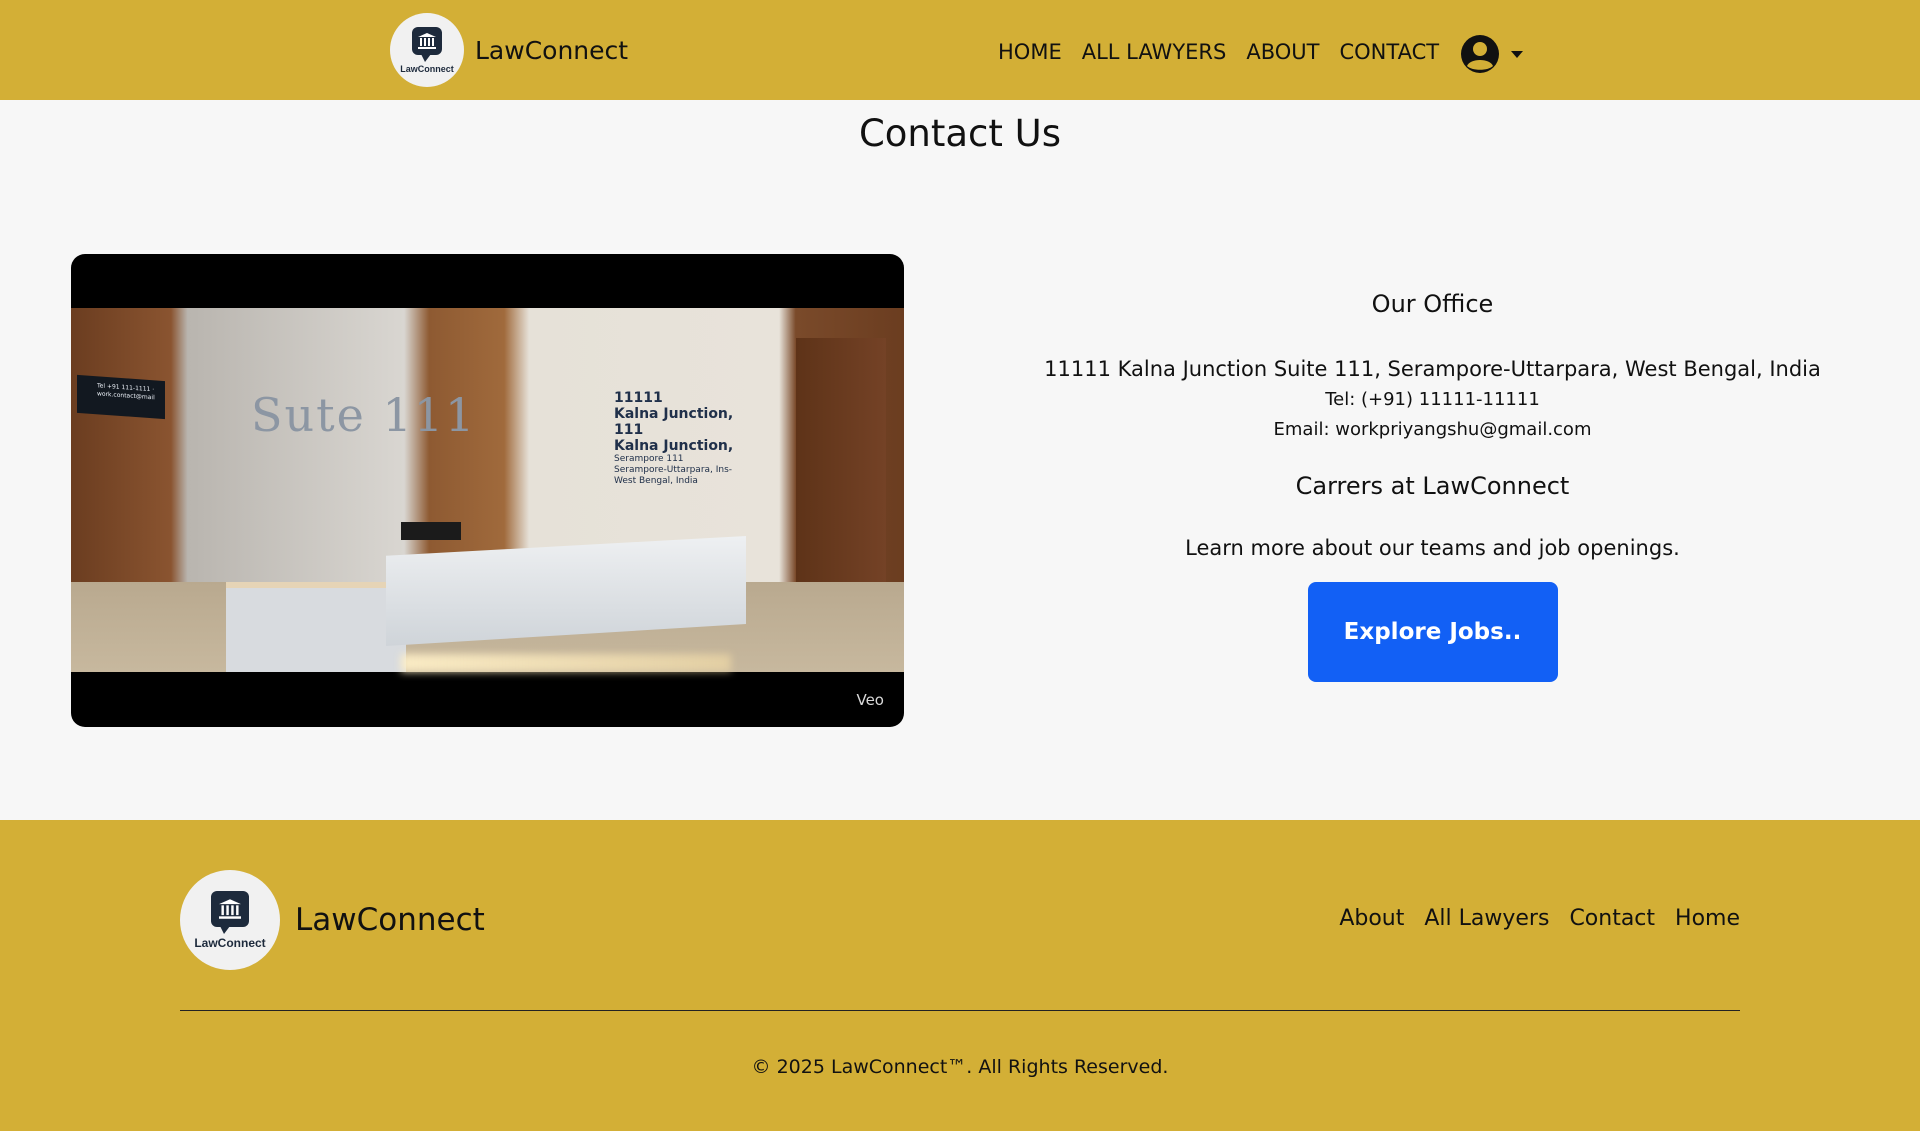  Describe the element at coordinates (552, 50) in the screenshot. I see `brand-name: LawConnect` at that location.